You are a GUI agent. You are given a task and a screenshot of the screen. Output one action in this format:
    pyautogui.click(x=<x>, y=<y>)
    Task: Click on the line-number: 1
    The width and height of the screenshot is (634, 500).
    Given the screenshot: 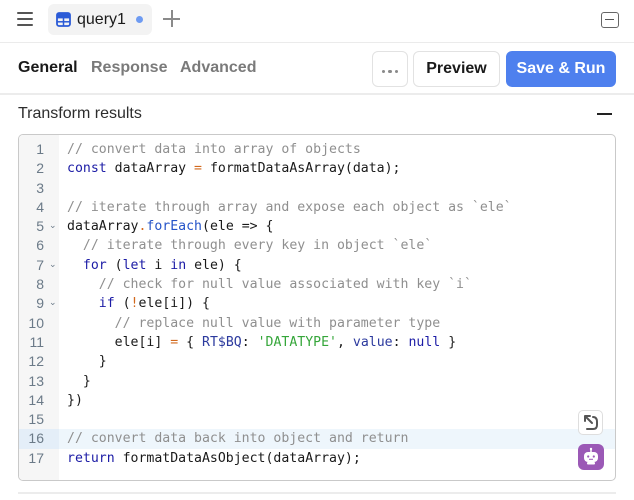 What is the action you would take?
    pyautogui.click(x=40, y=149)
    